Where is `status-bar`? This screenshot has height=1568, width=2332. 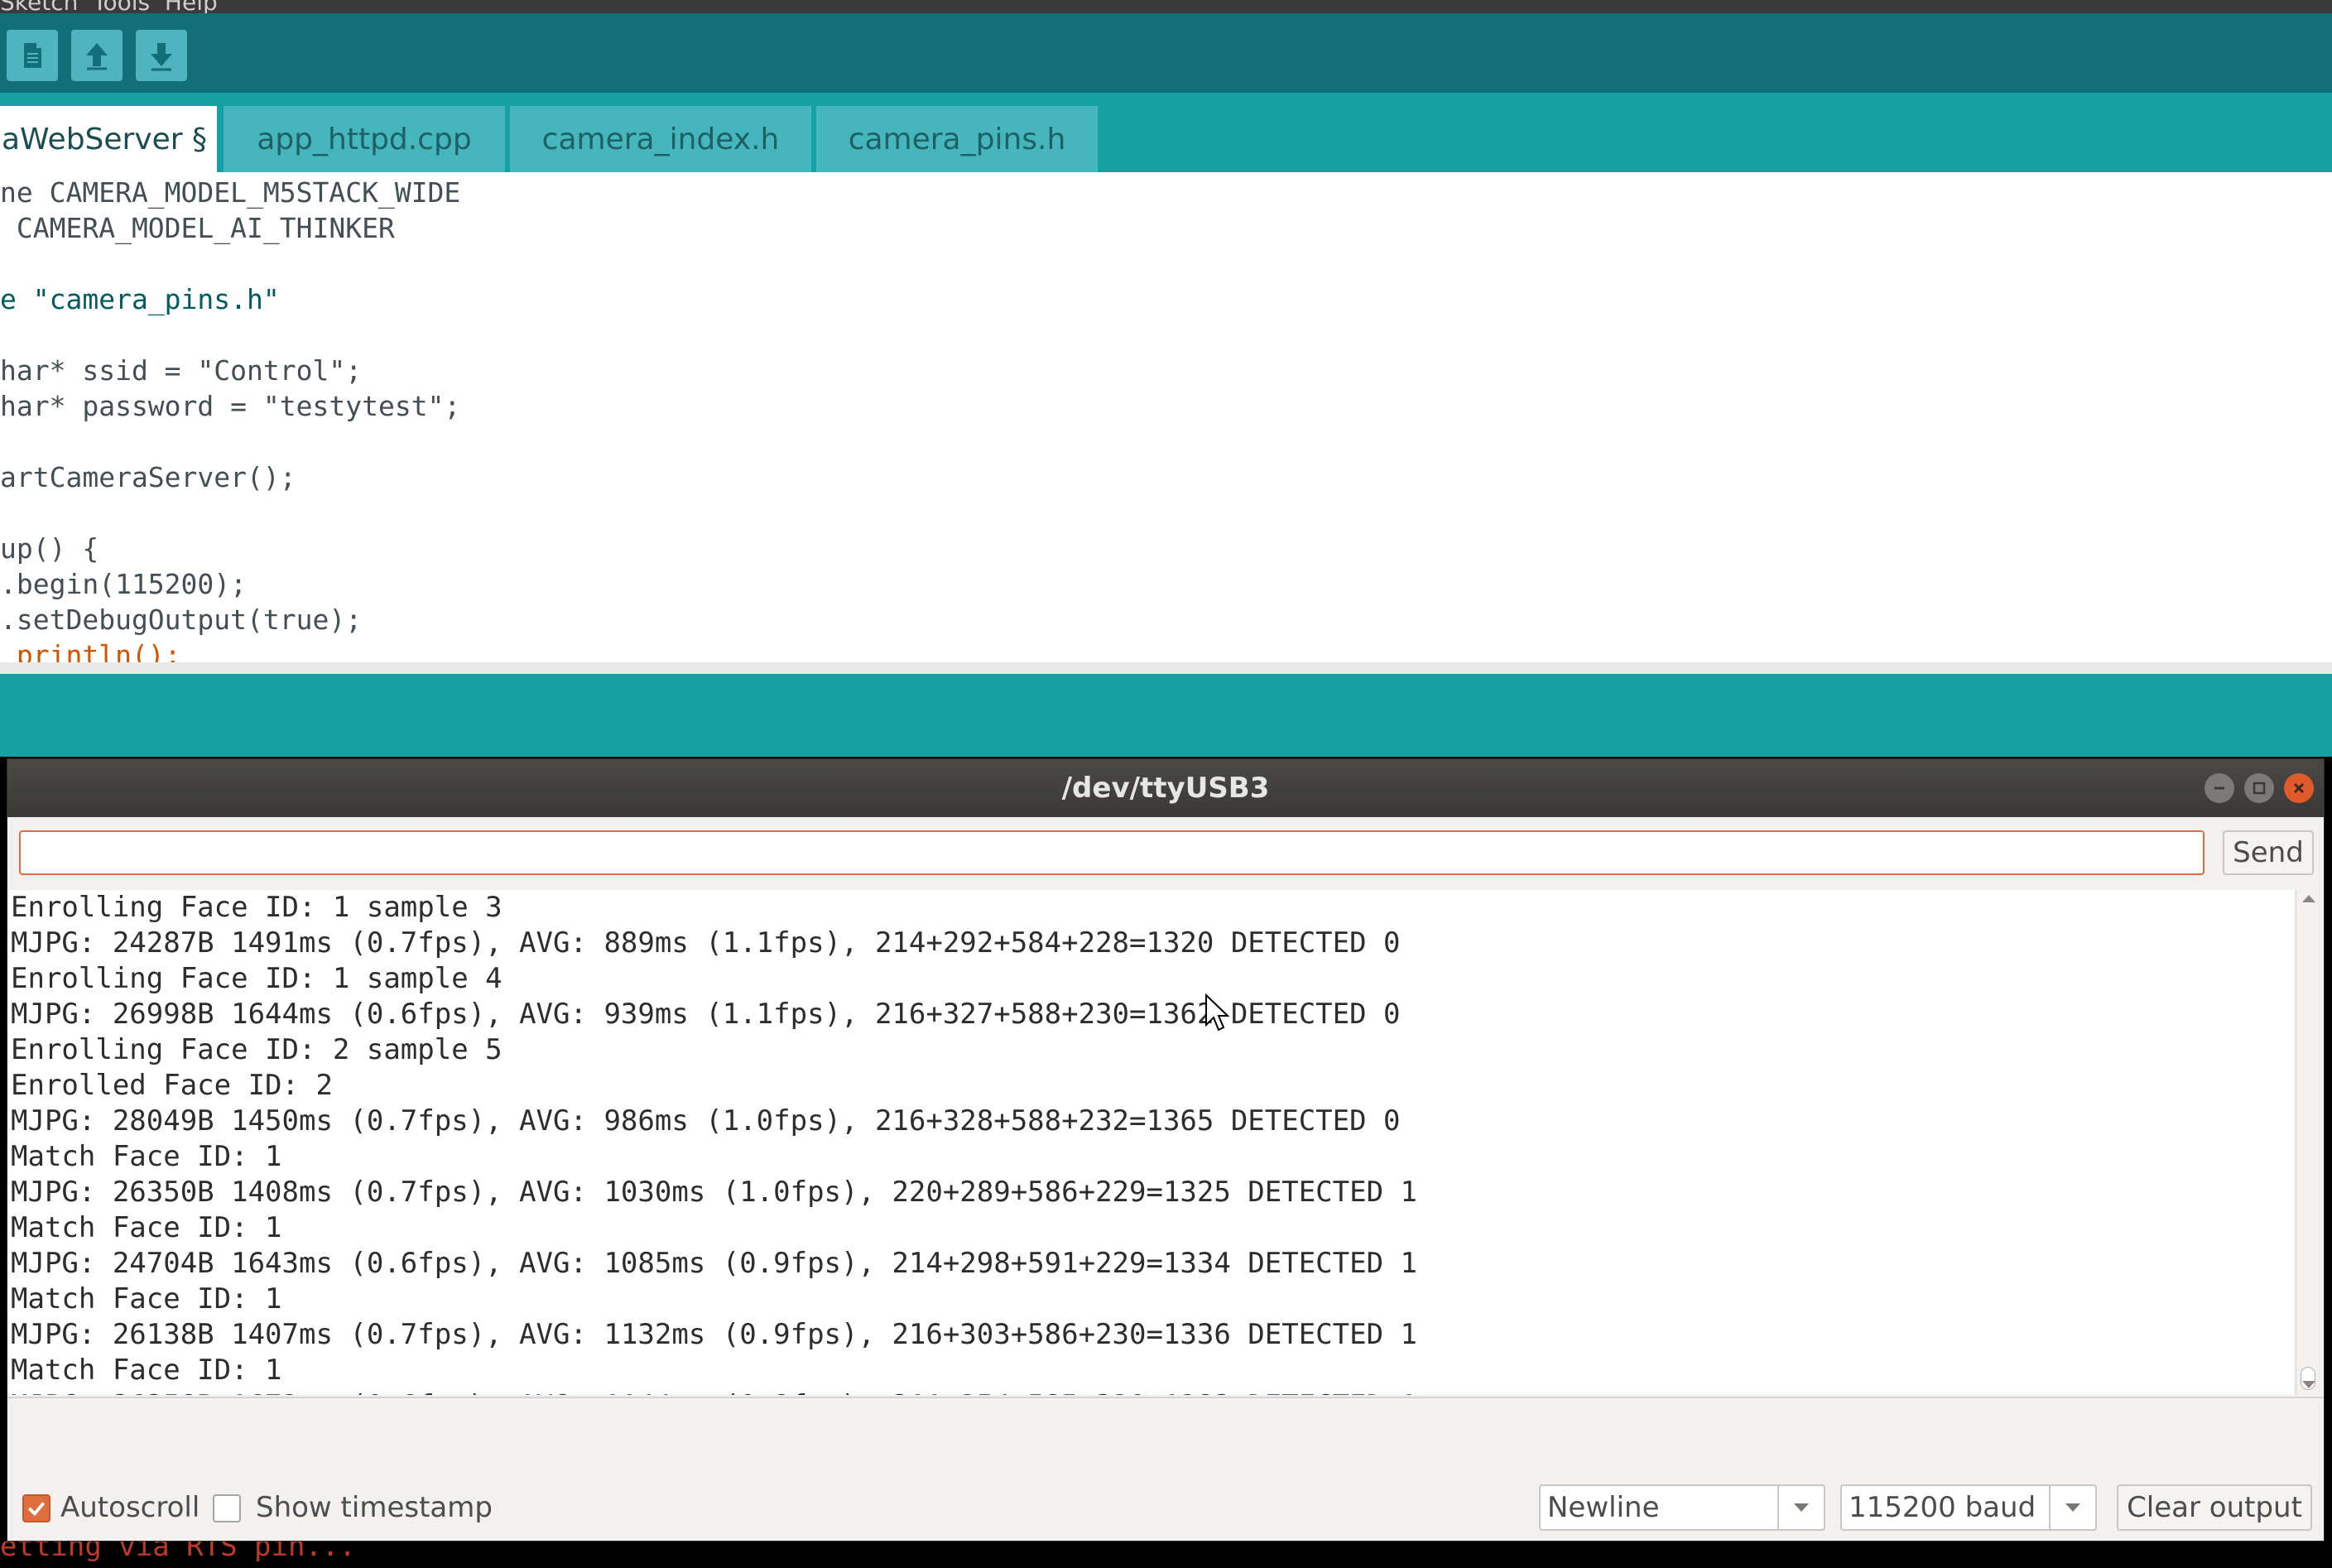
status-bar is located at coordinates (1166, 715).